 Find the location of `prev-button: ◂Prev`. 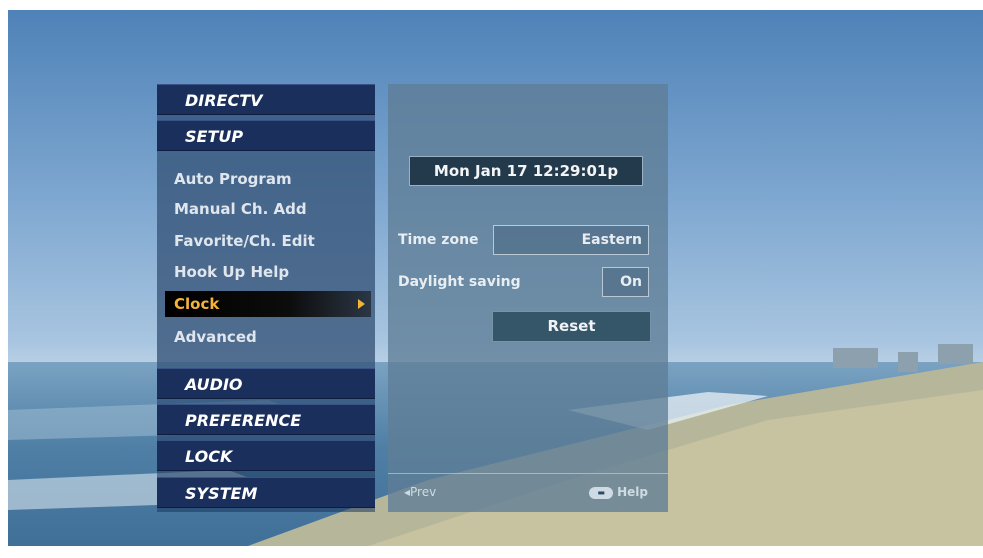

prev-button: ◂Prev is located at coordinates (420, 492).